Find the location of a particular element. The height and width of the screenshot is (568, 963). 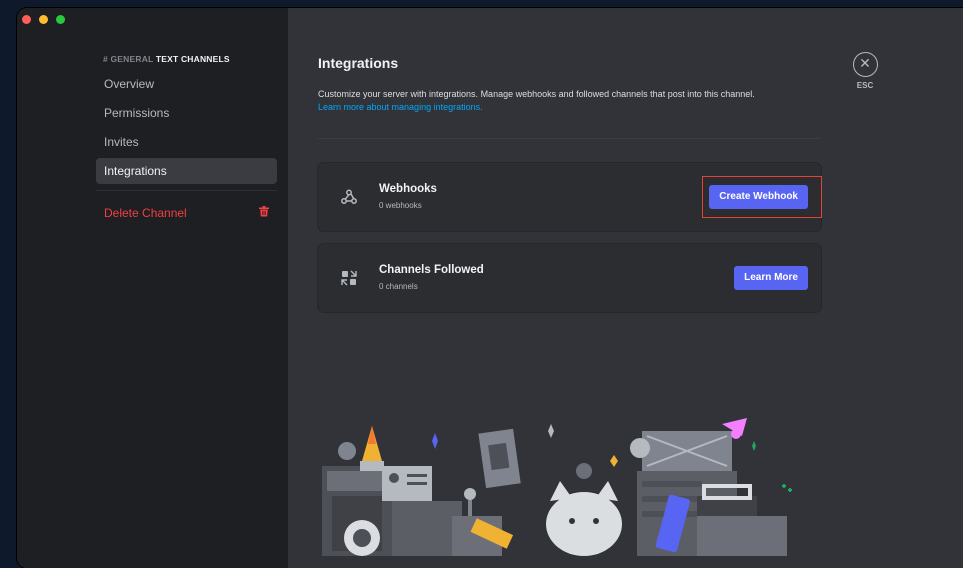

esc-label: ESC is located at coordinates (865, 85).